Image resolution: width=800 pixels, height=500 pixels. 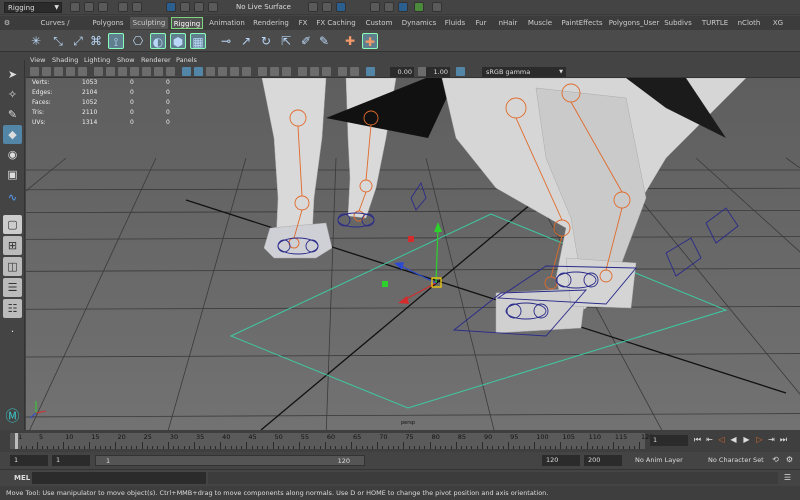 What do you see at coordinates (33, 7) in the screenshot?
I see `menu-set-dropdown: Rigging ▼` at bounding box center [33, 7].